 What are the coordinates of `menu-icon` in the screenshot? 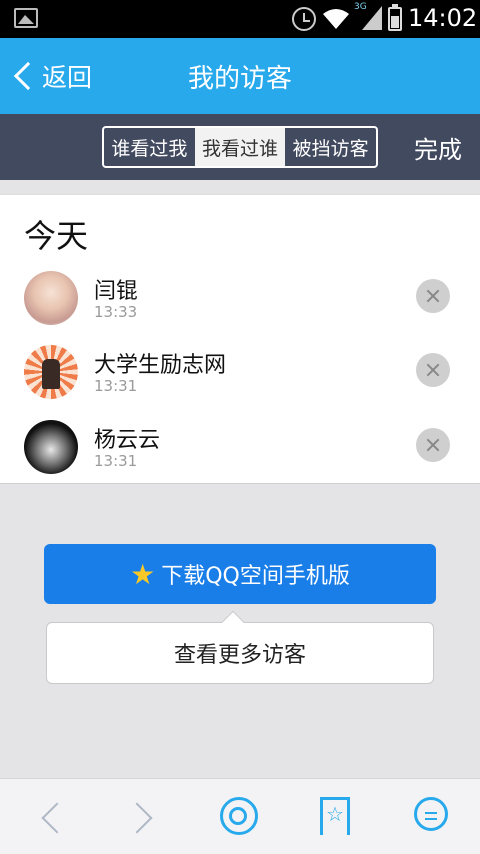 It's located at (432, 817).